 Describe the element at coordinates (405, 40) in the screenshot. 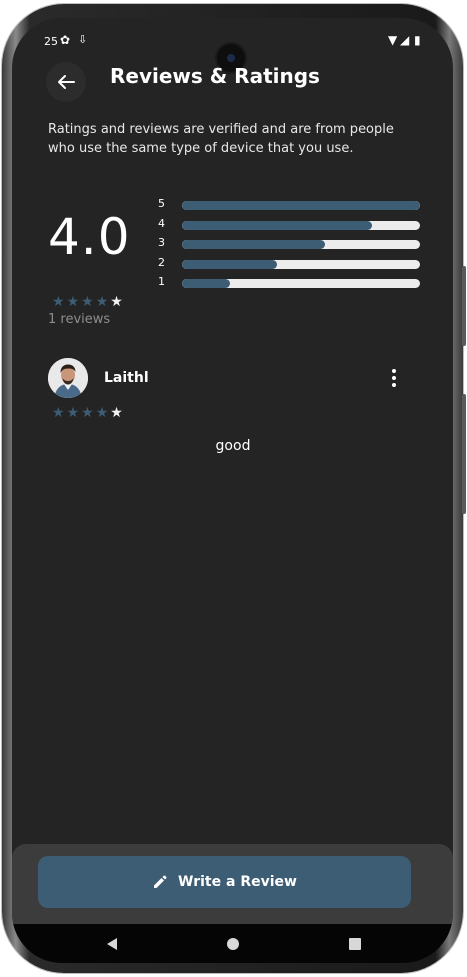

I see `signal-icon: ◢` at that location.